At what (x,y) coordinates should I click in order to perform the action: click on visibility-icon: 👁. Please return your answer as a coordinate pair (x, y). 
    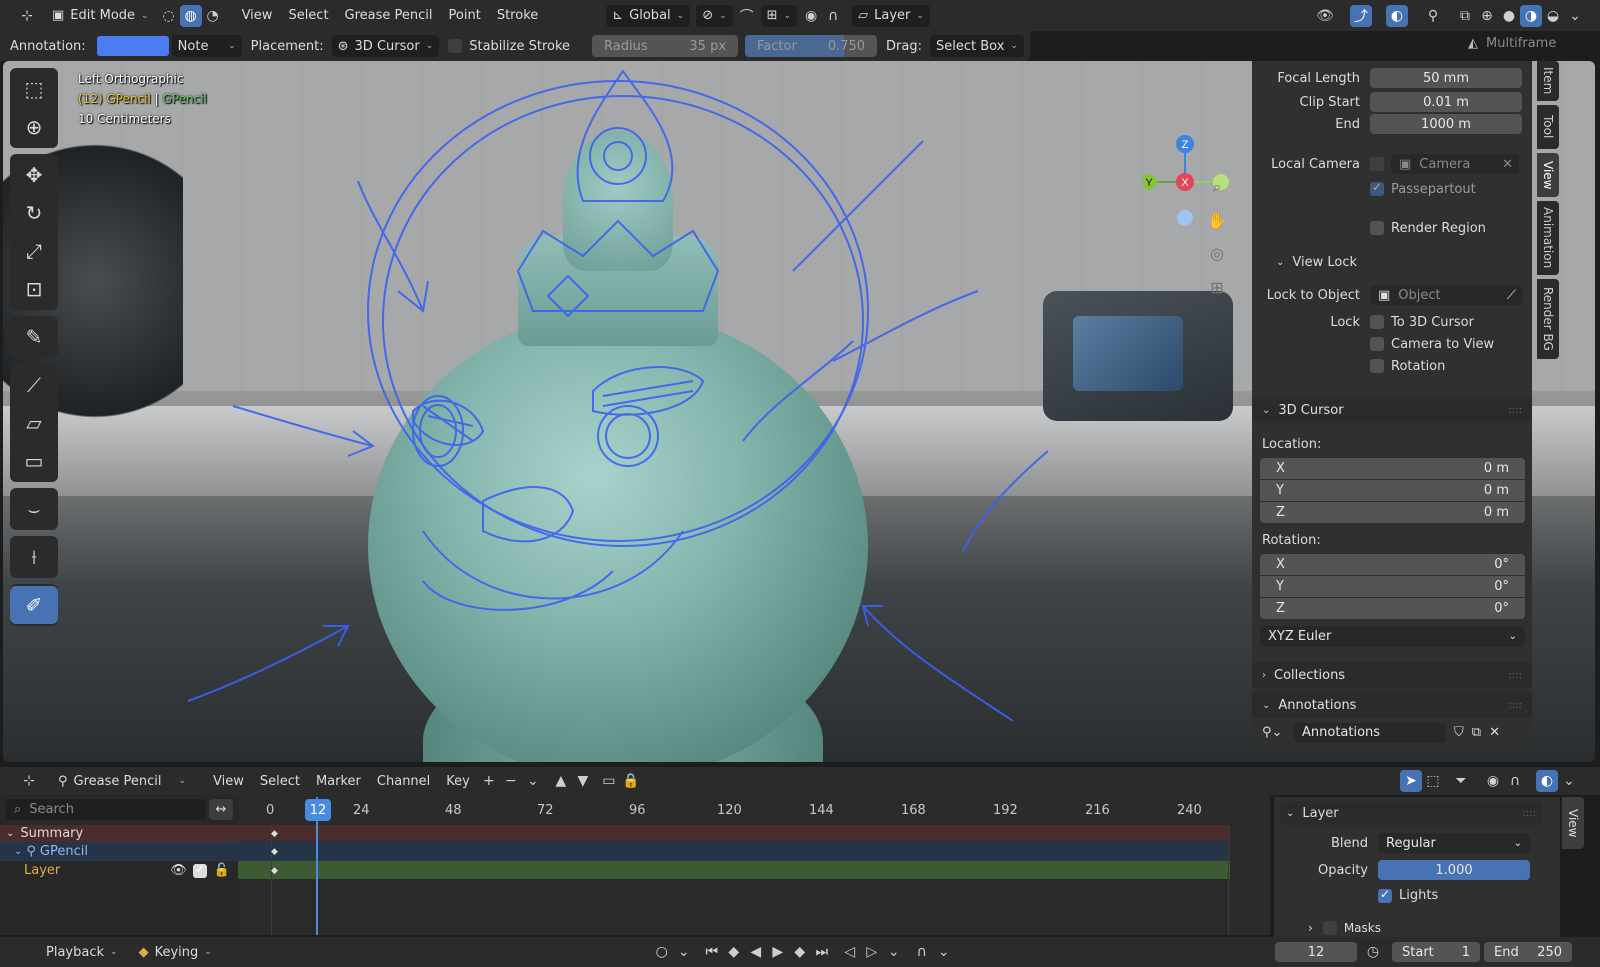
    Looking at the image, I should click on (1325, 16).